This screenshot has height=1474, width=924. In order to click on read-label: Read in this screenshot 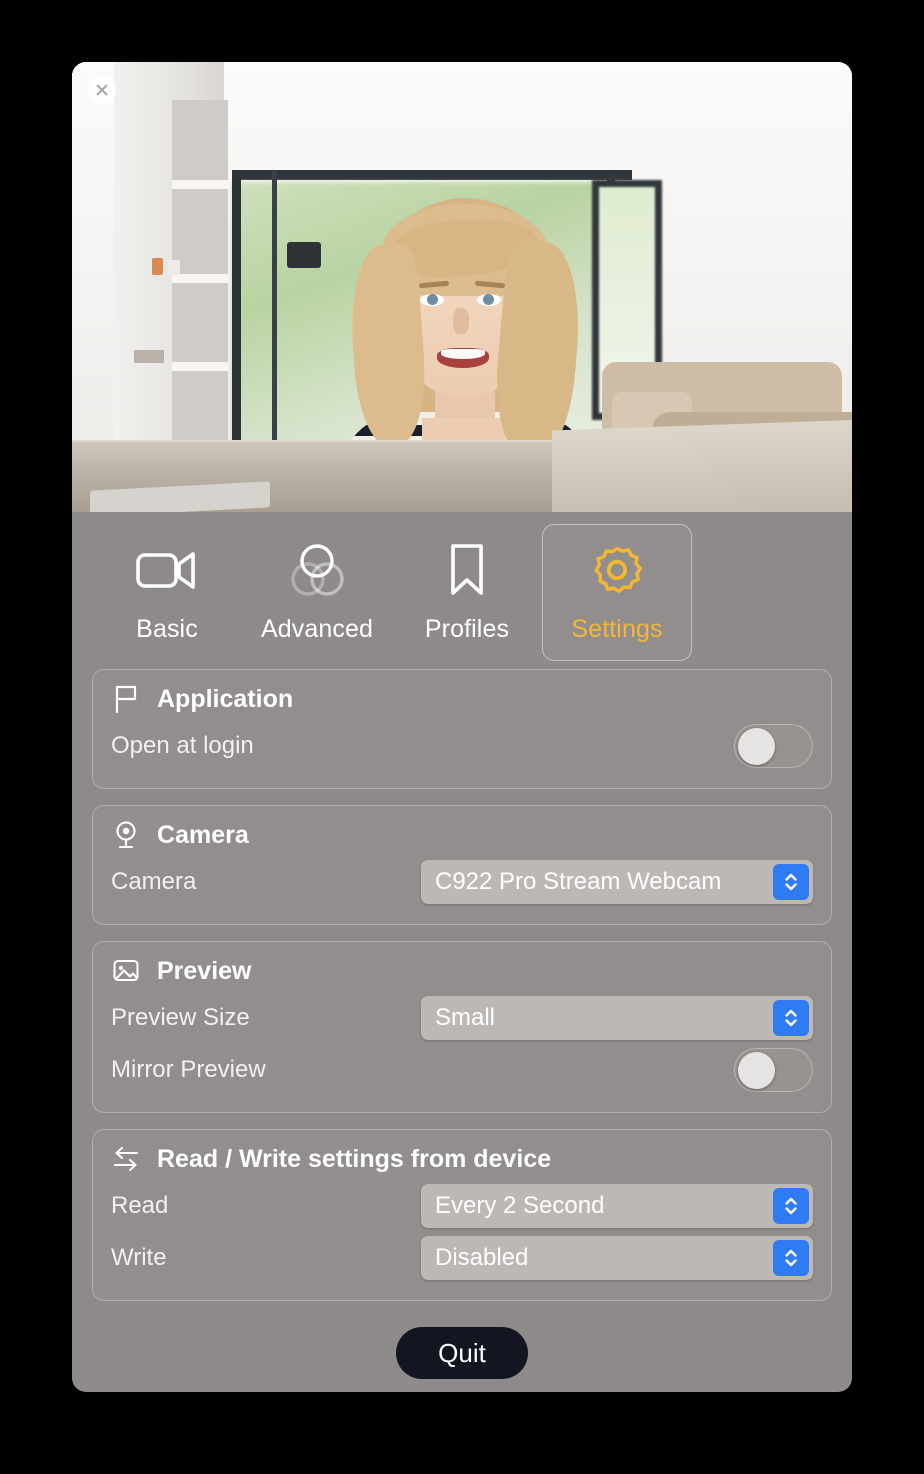, I will do `click(140, 1205)`.